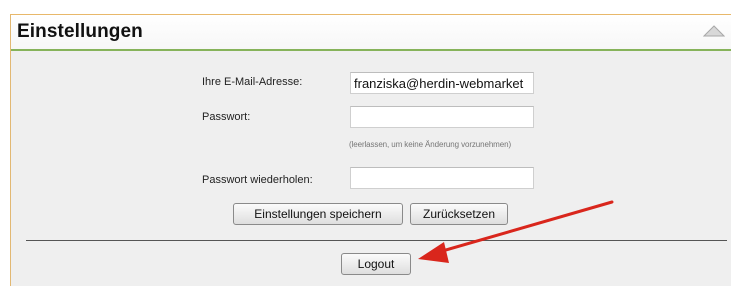  What do you see at coordinates (459, 214) in the screenshot?
I see `reset-button: Zurücksetzen` at bounding box center [459, 214].